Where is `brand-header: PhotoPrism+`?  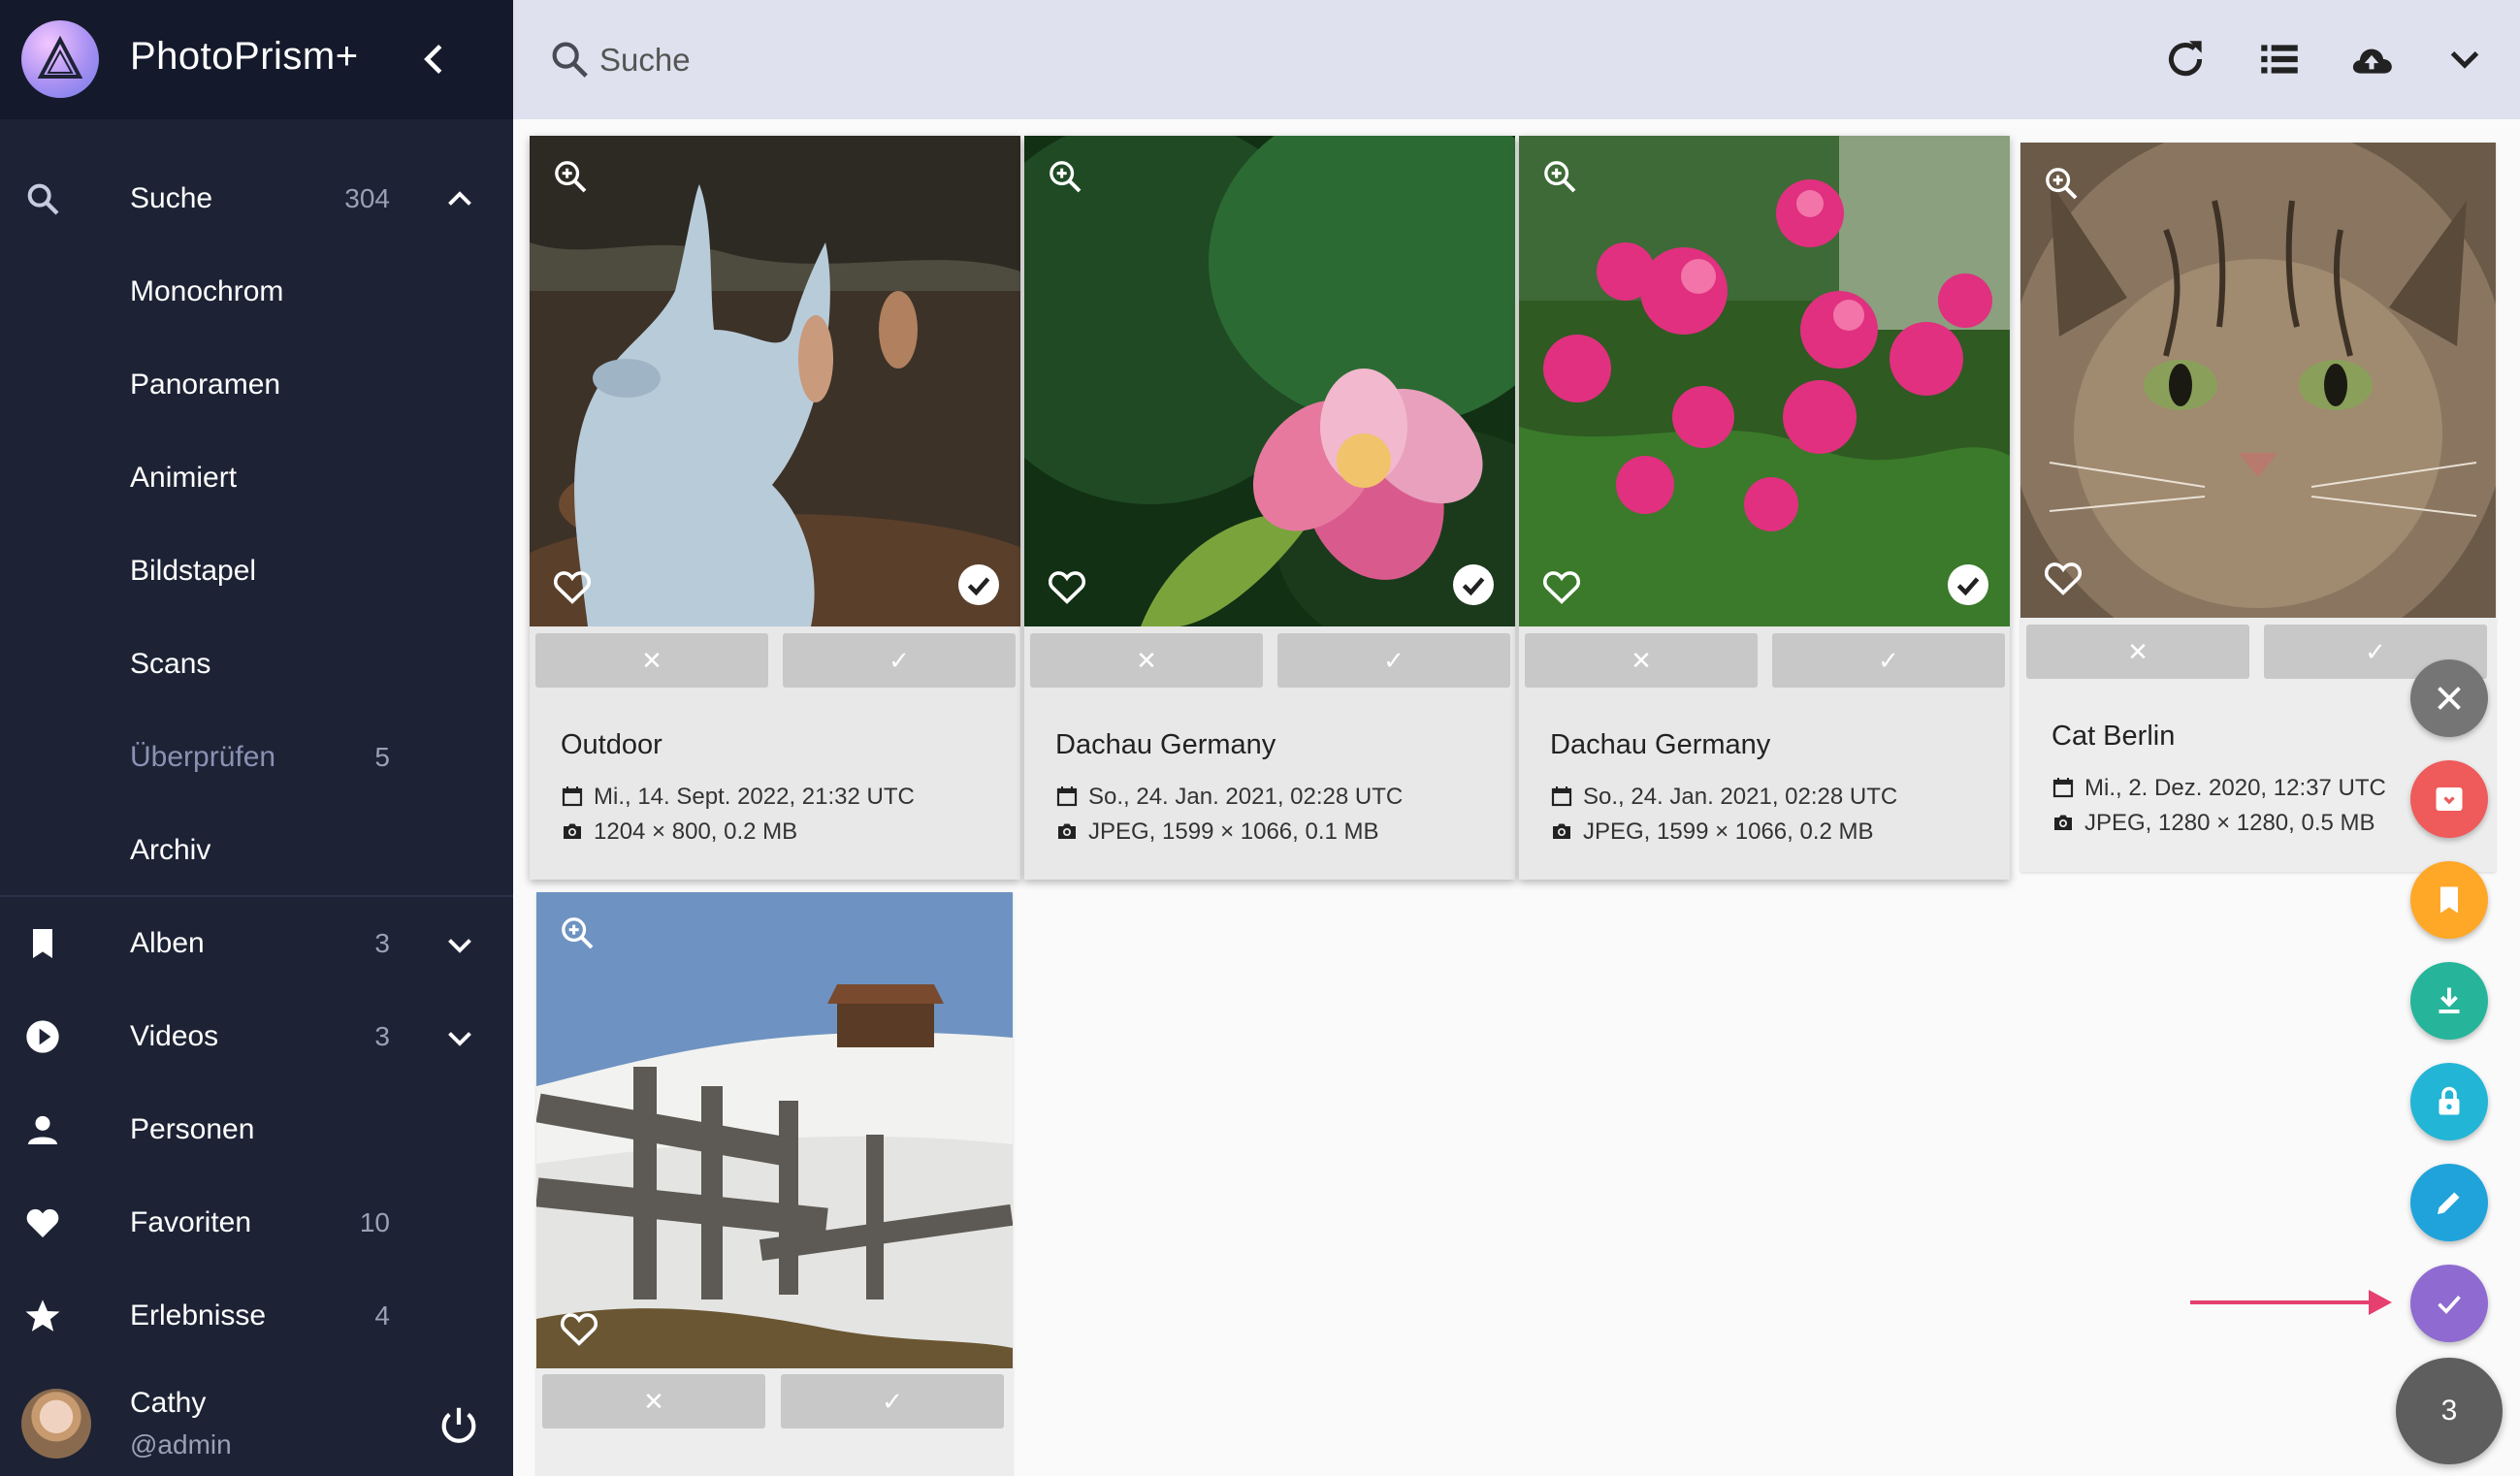
brand-header: PhotoPrism+ is located at coordinates (256, 59).